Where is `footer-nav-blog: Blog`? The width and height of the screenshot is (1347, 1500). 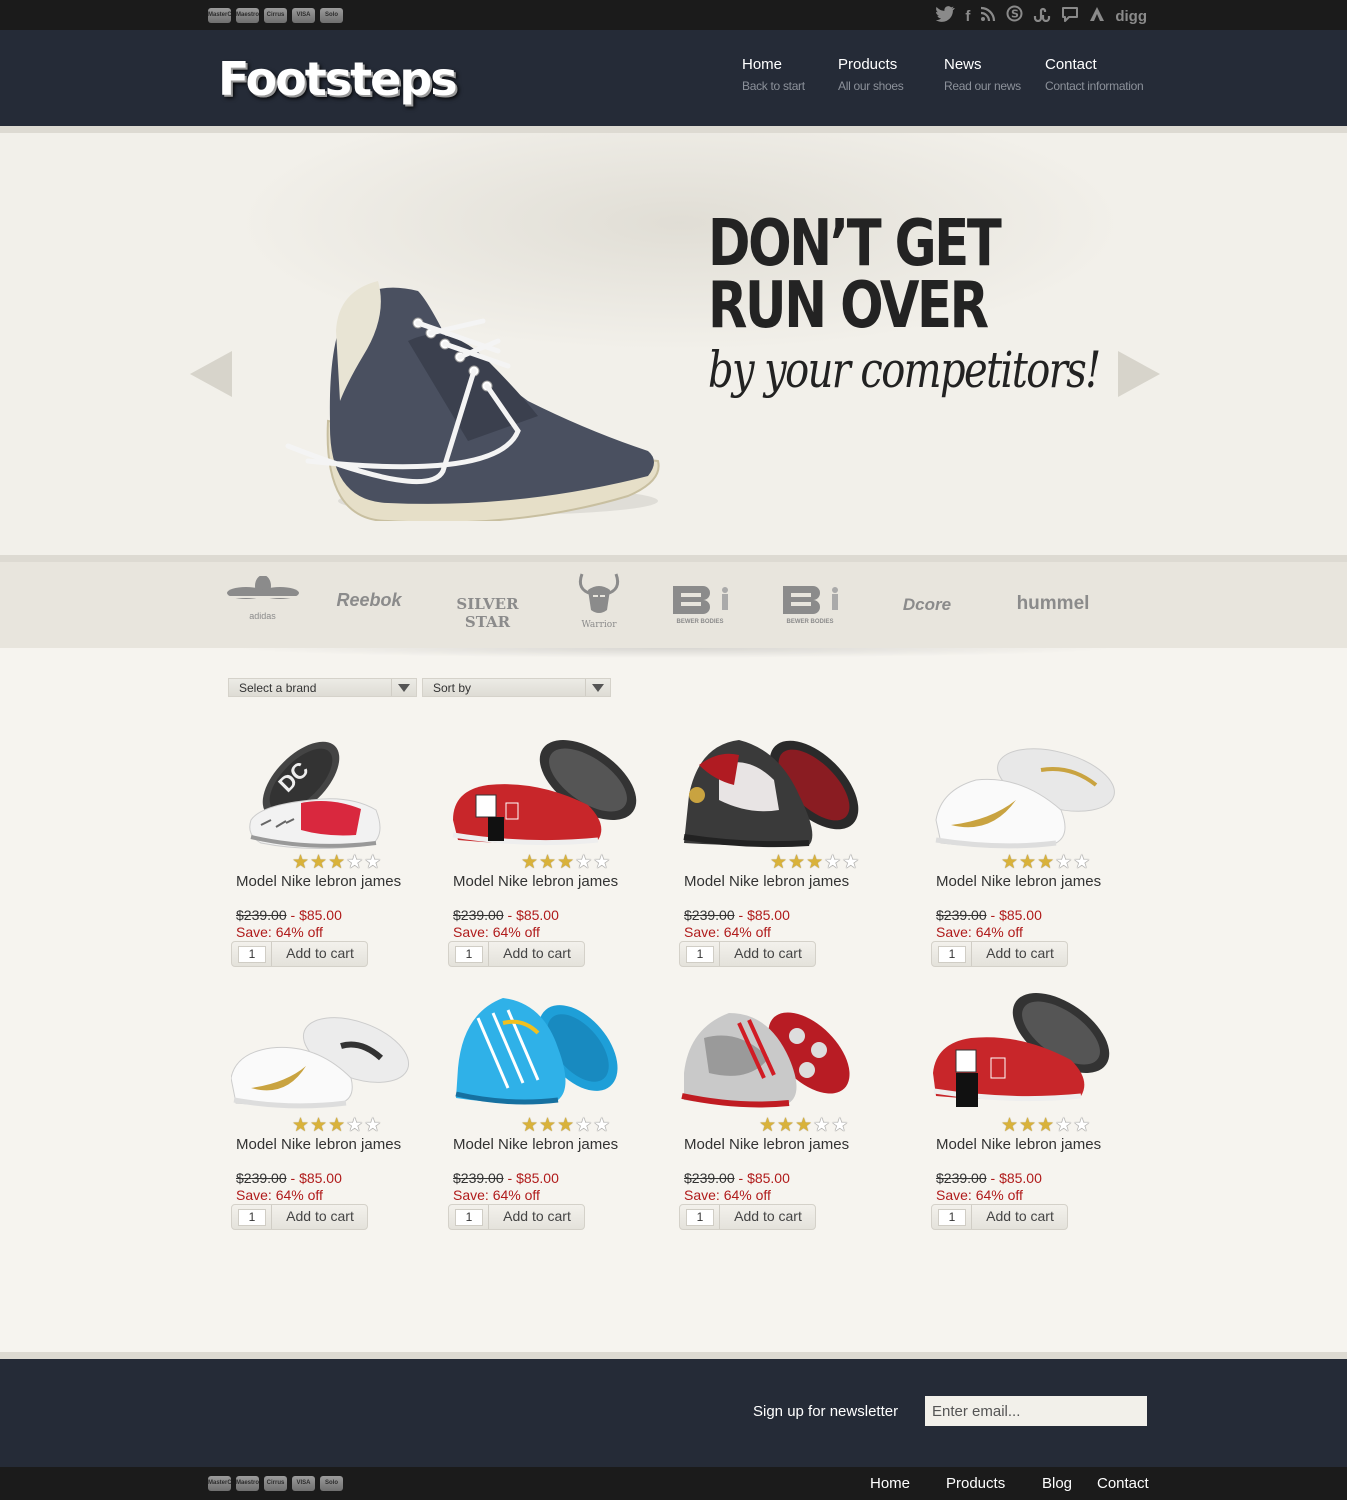 footer-nav-blog: Blog is located at coordinates (1057, 1483).